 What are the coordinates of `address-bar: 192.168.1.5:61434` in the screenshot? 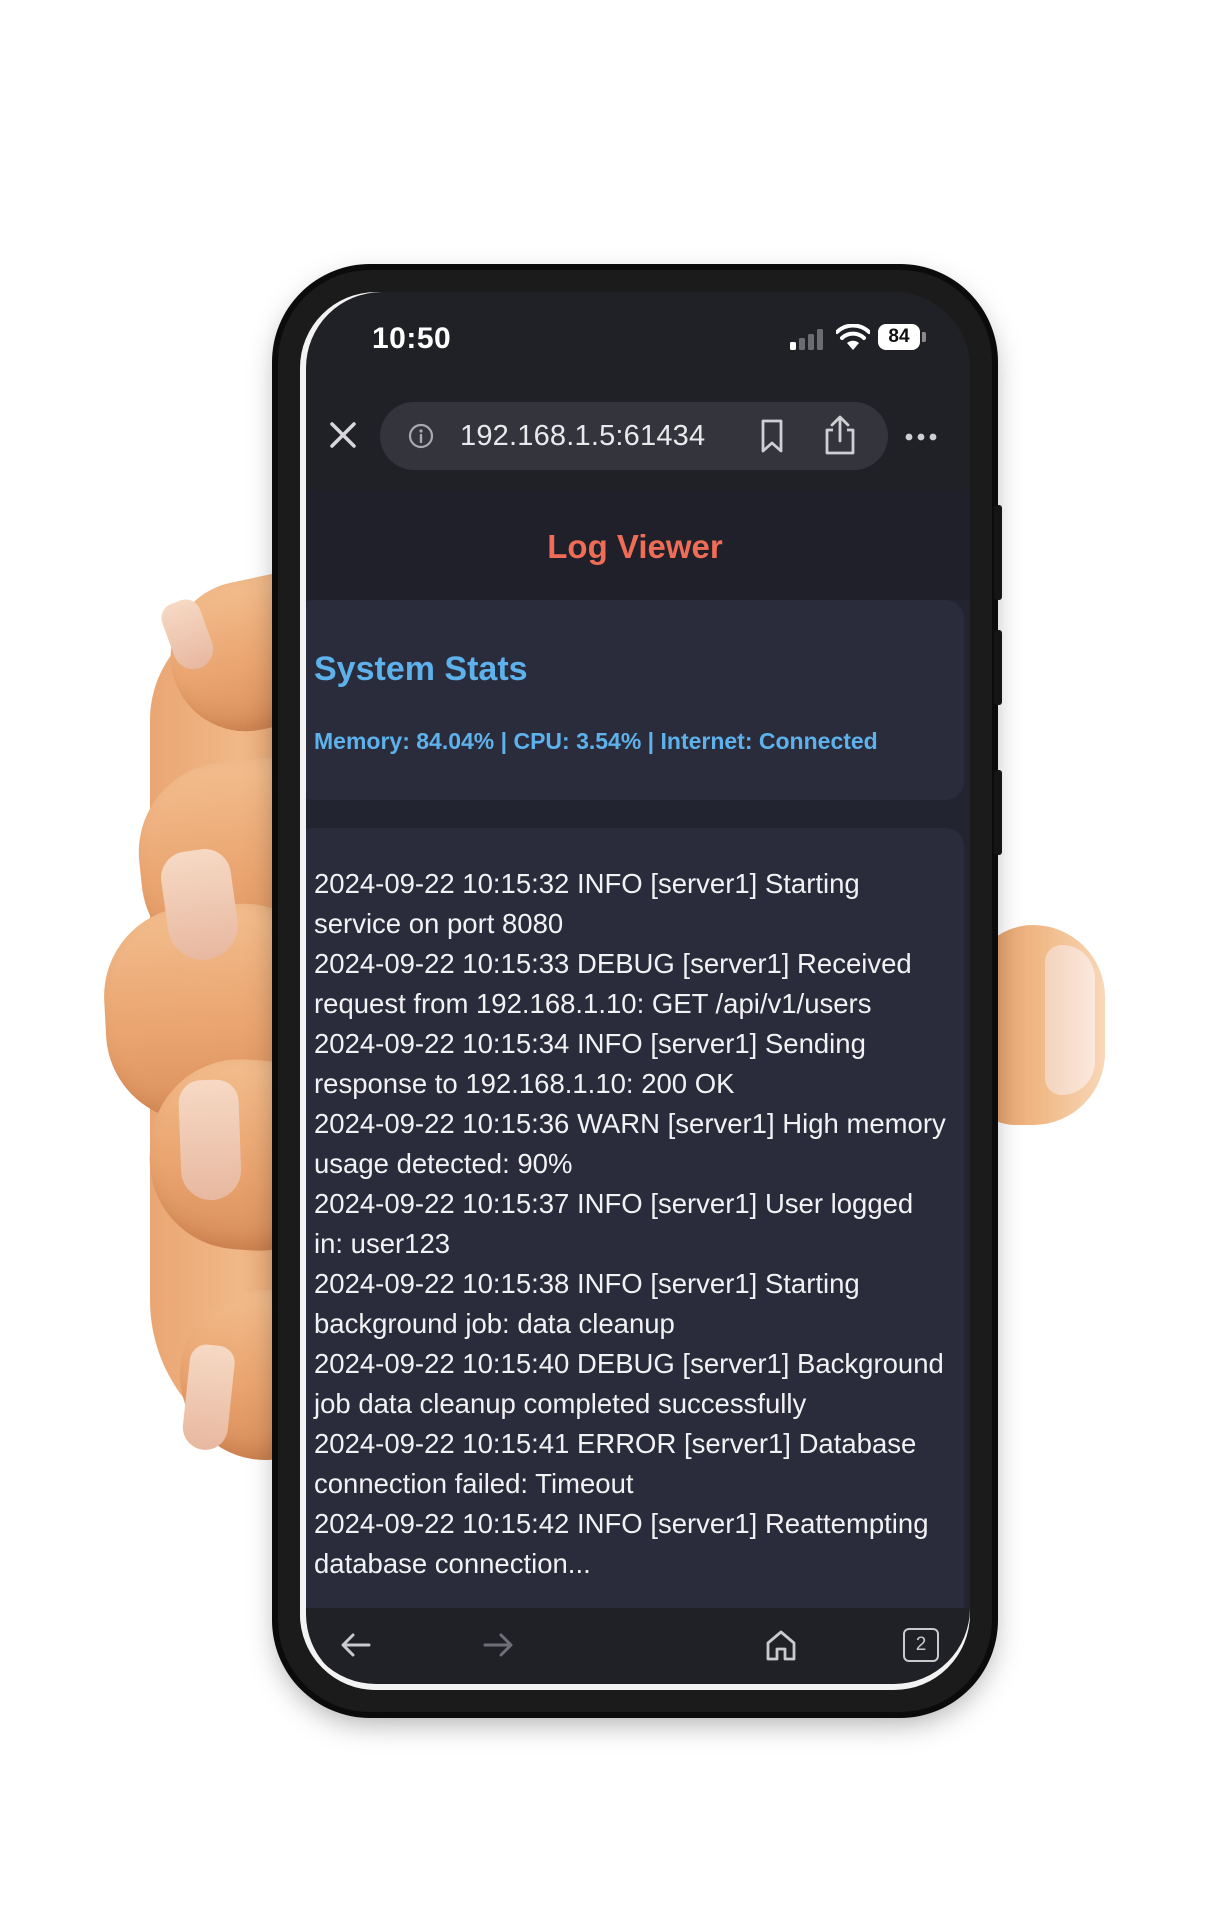 It's located at (634, 436).